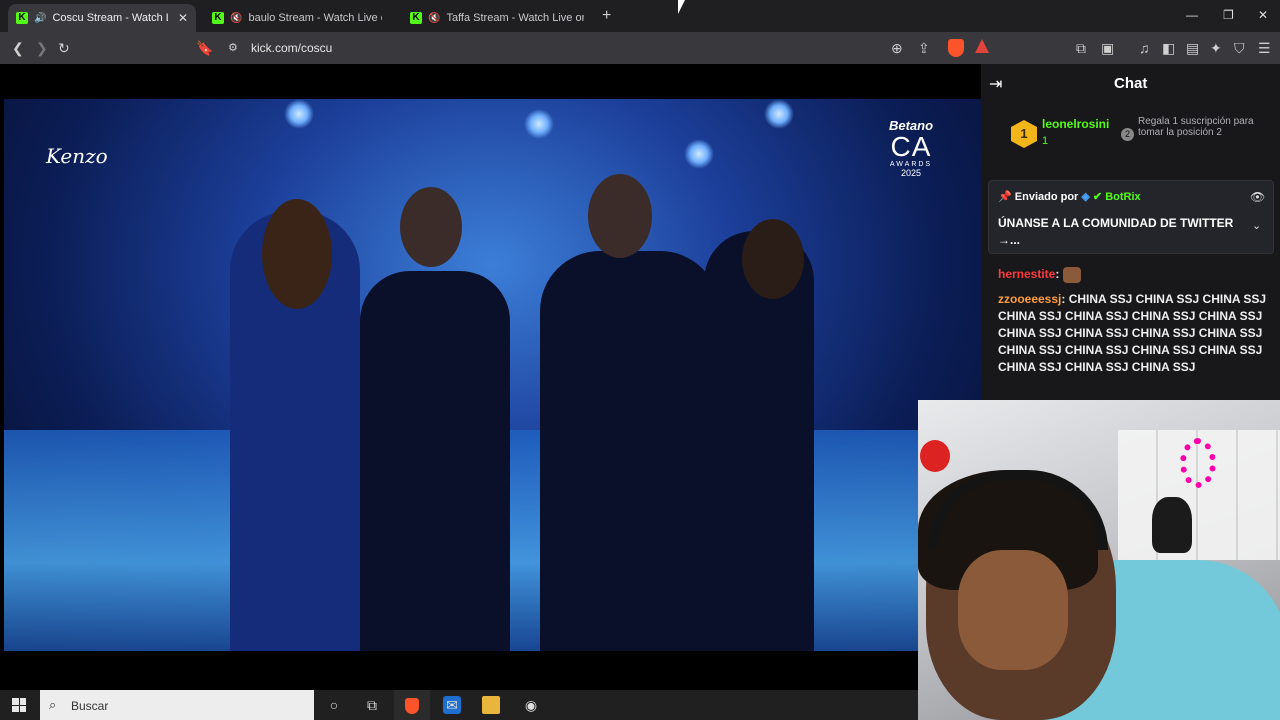 The image size is (1280, 720). What do you see at coordinates (606, 16) in the screenshot?
I see `new-tab-button: +` at bounding box center [606, 16].